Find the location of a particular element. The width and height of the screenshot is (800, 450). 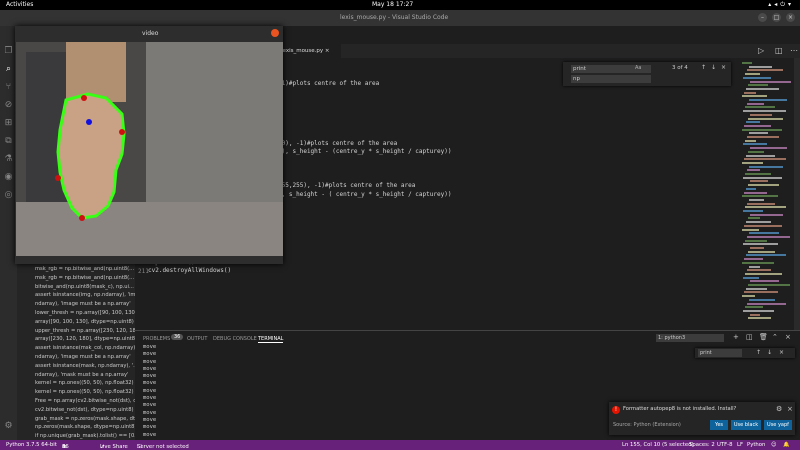

use-yapf-button: Use yapf is located at coordinates (778, 425).